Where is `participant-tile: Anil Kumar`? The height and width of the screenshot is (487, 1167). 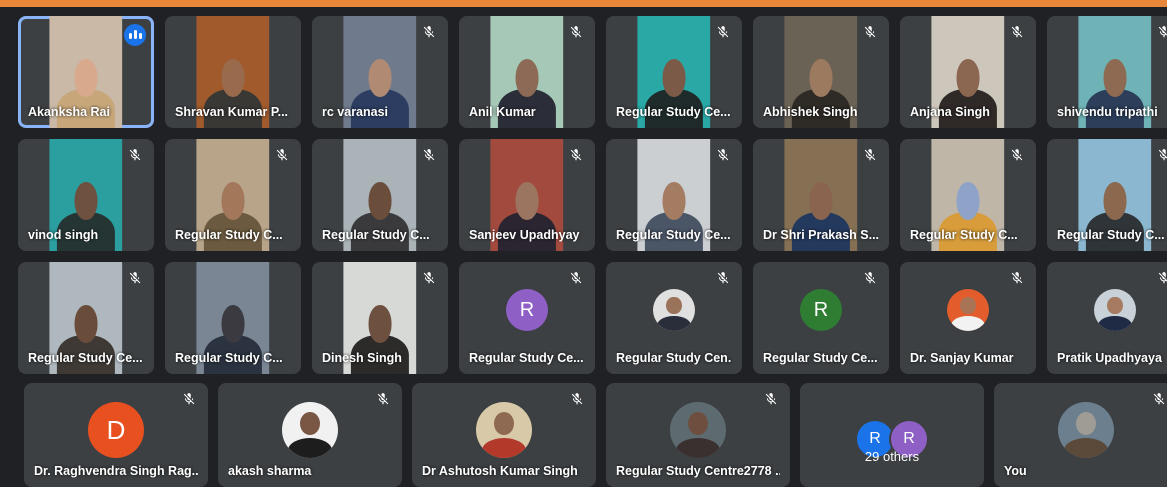
participant-tile: Anil Kumar is located at coordinates (527, 72).